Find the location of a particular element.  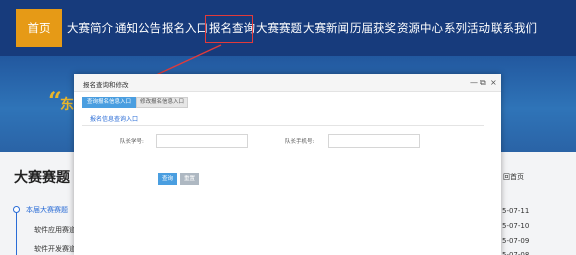

nav-item-contest-topics: 大赛赛题 is located at coordinates (279, 28).